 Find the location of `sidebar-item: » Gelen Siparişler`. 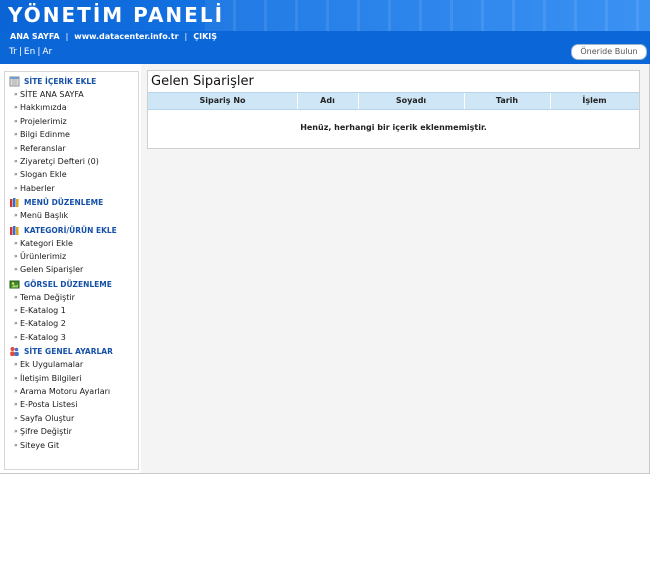

sidebar-item: » Gelen Siparişler is located at coordinates (71, 270).